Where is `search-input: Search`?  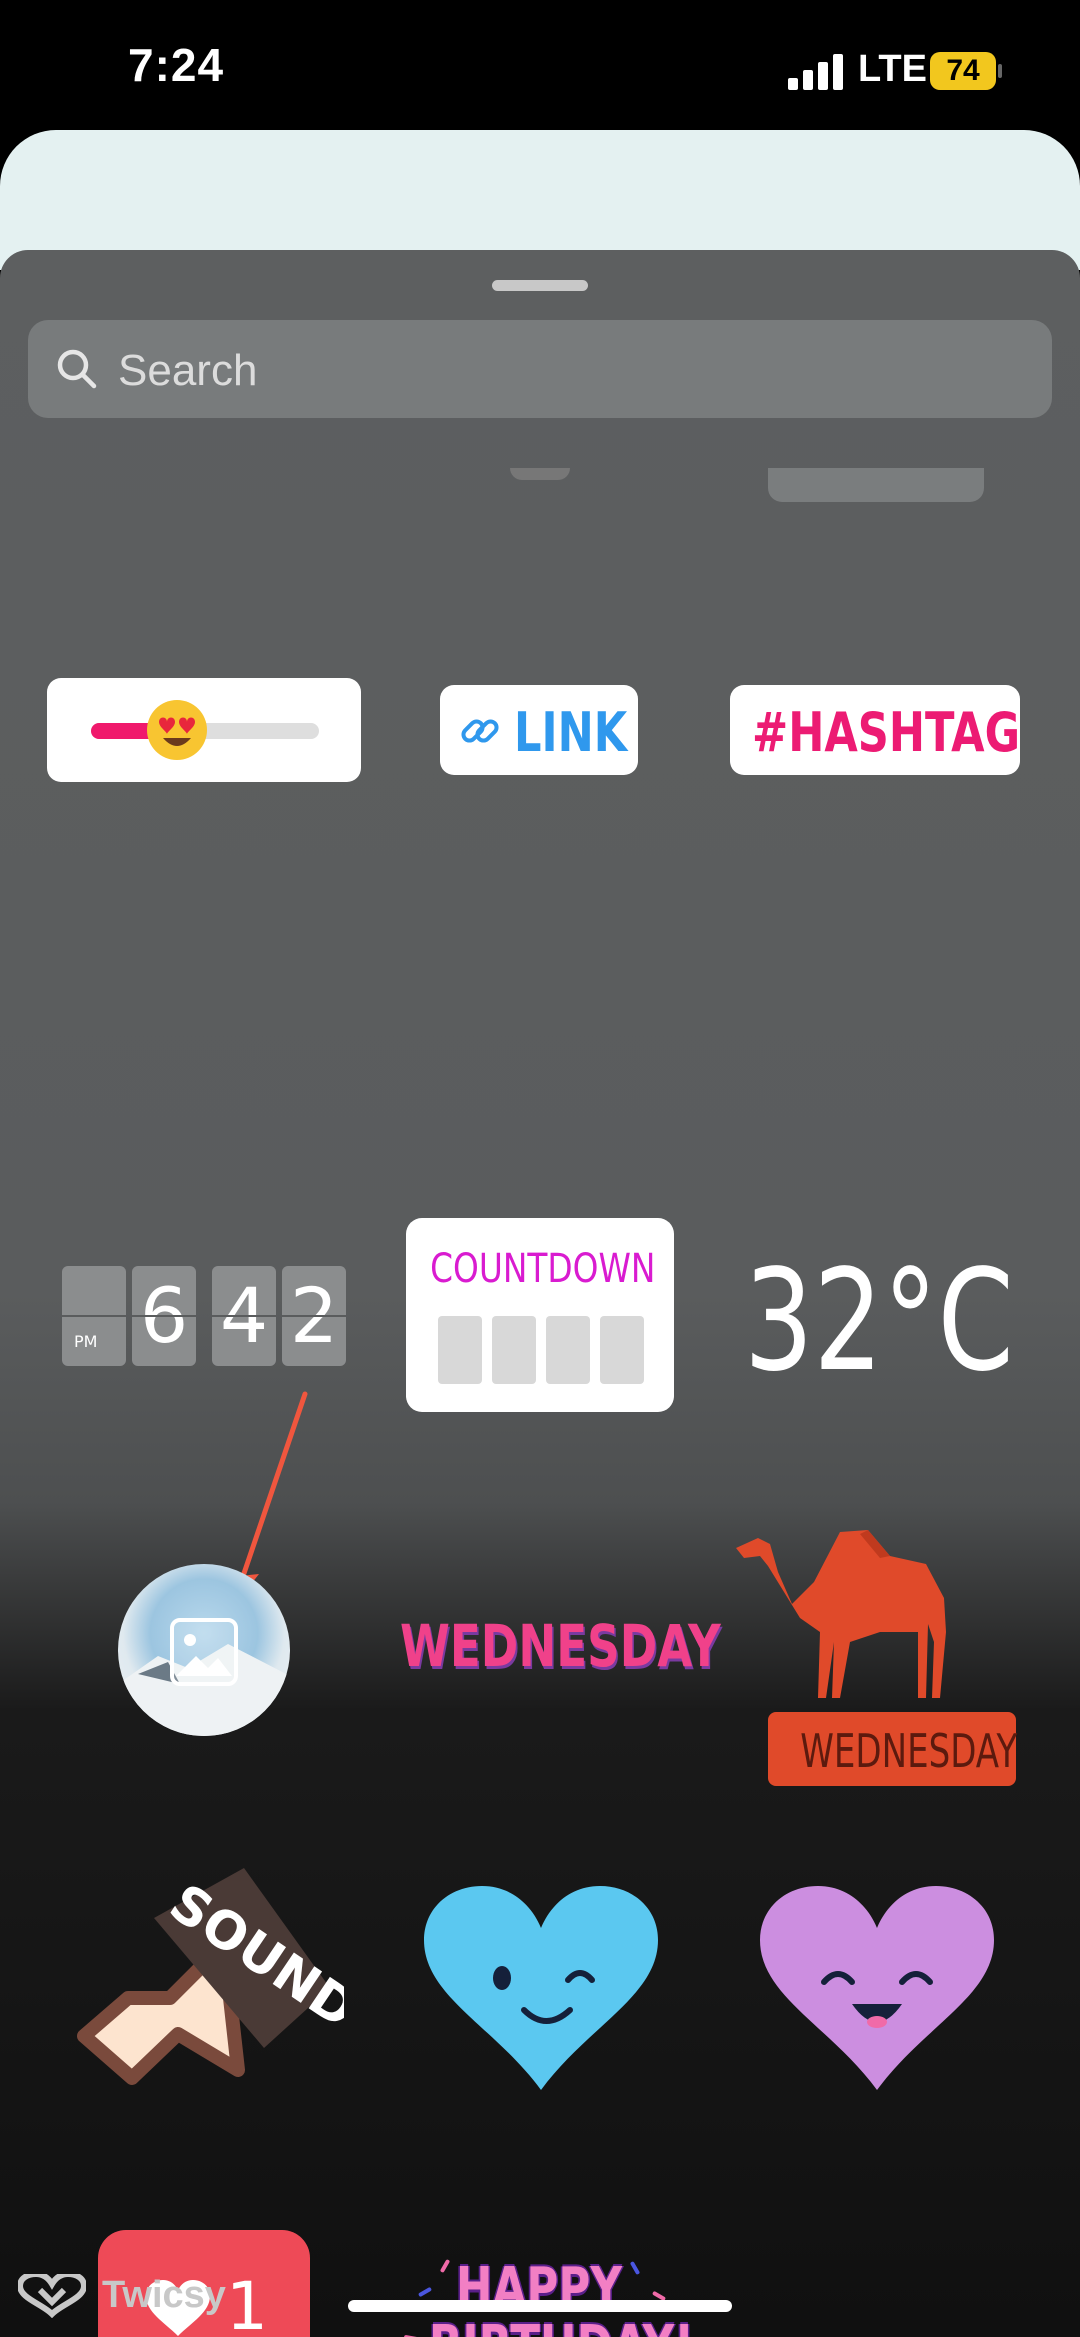 search-input: Search is located at coordinates (540, 369).